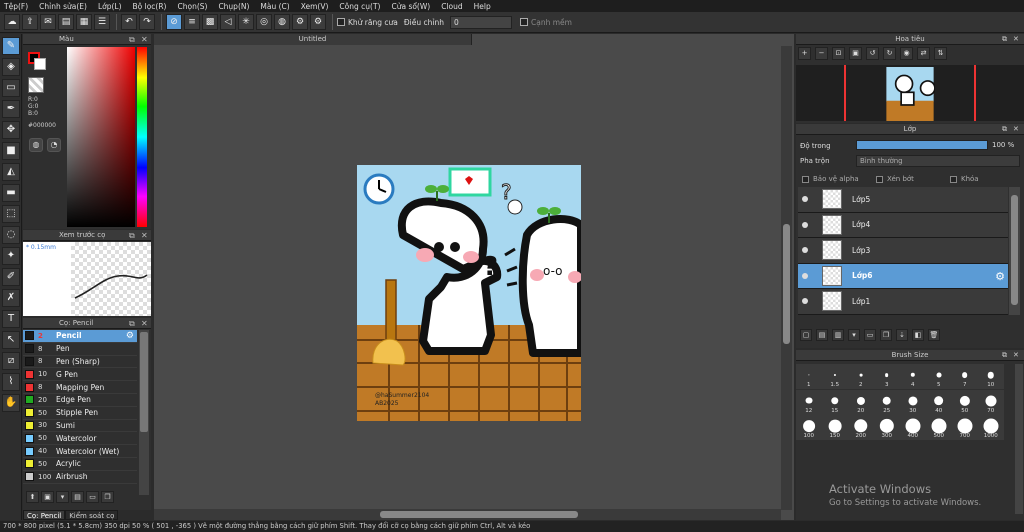  Describe the element at coordinates (872, 53) in the screenshot. I see `rotate-left-icon: ↺` at that location.